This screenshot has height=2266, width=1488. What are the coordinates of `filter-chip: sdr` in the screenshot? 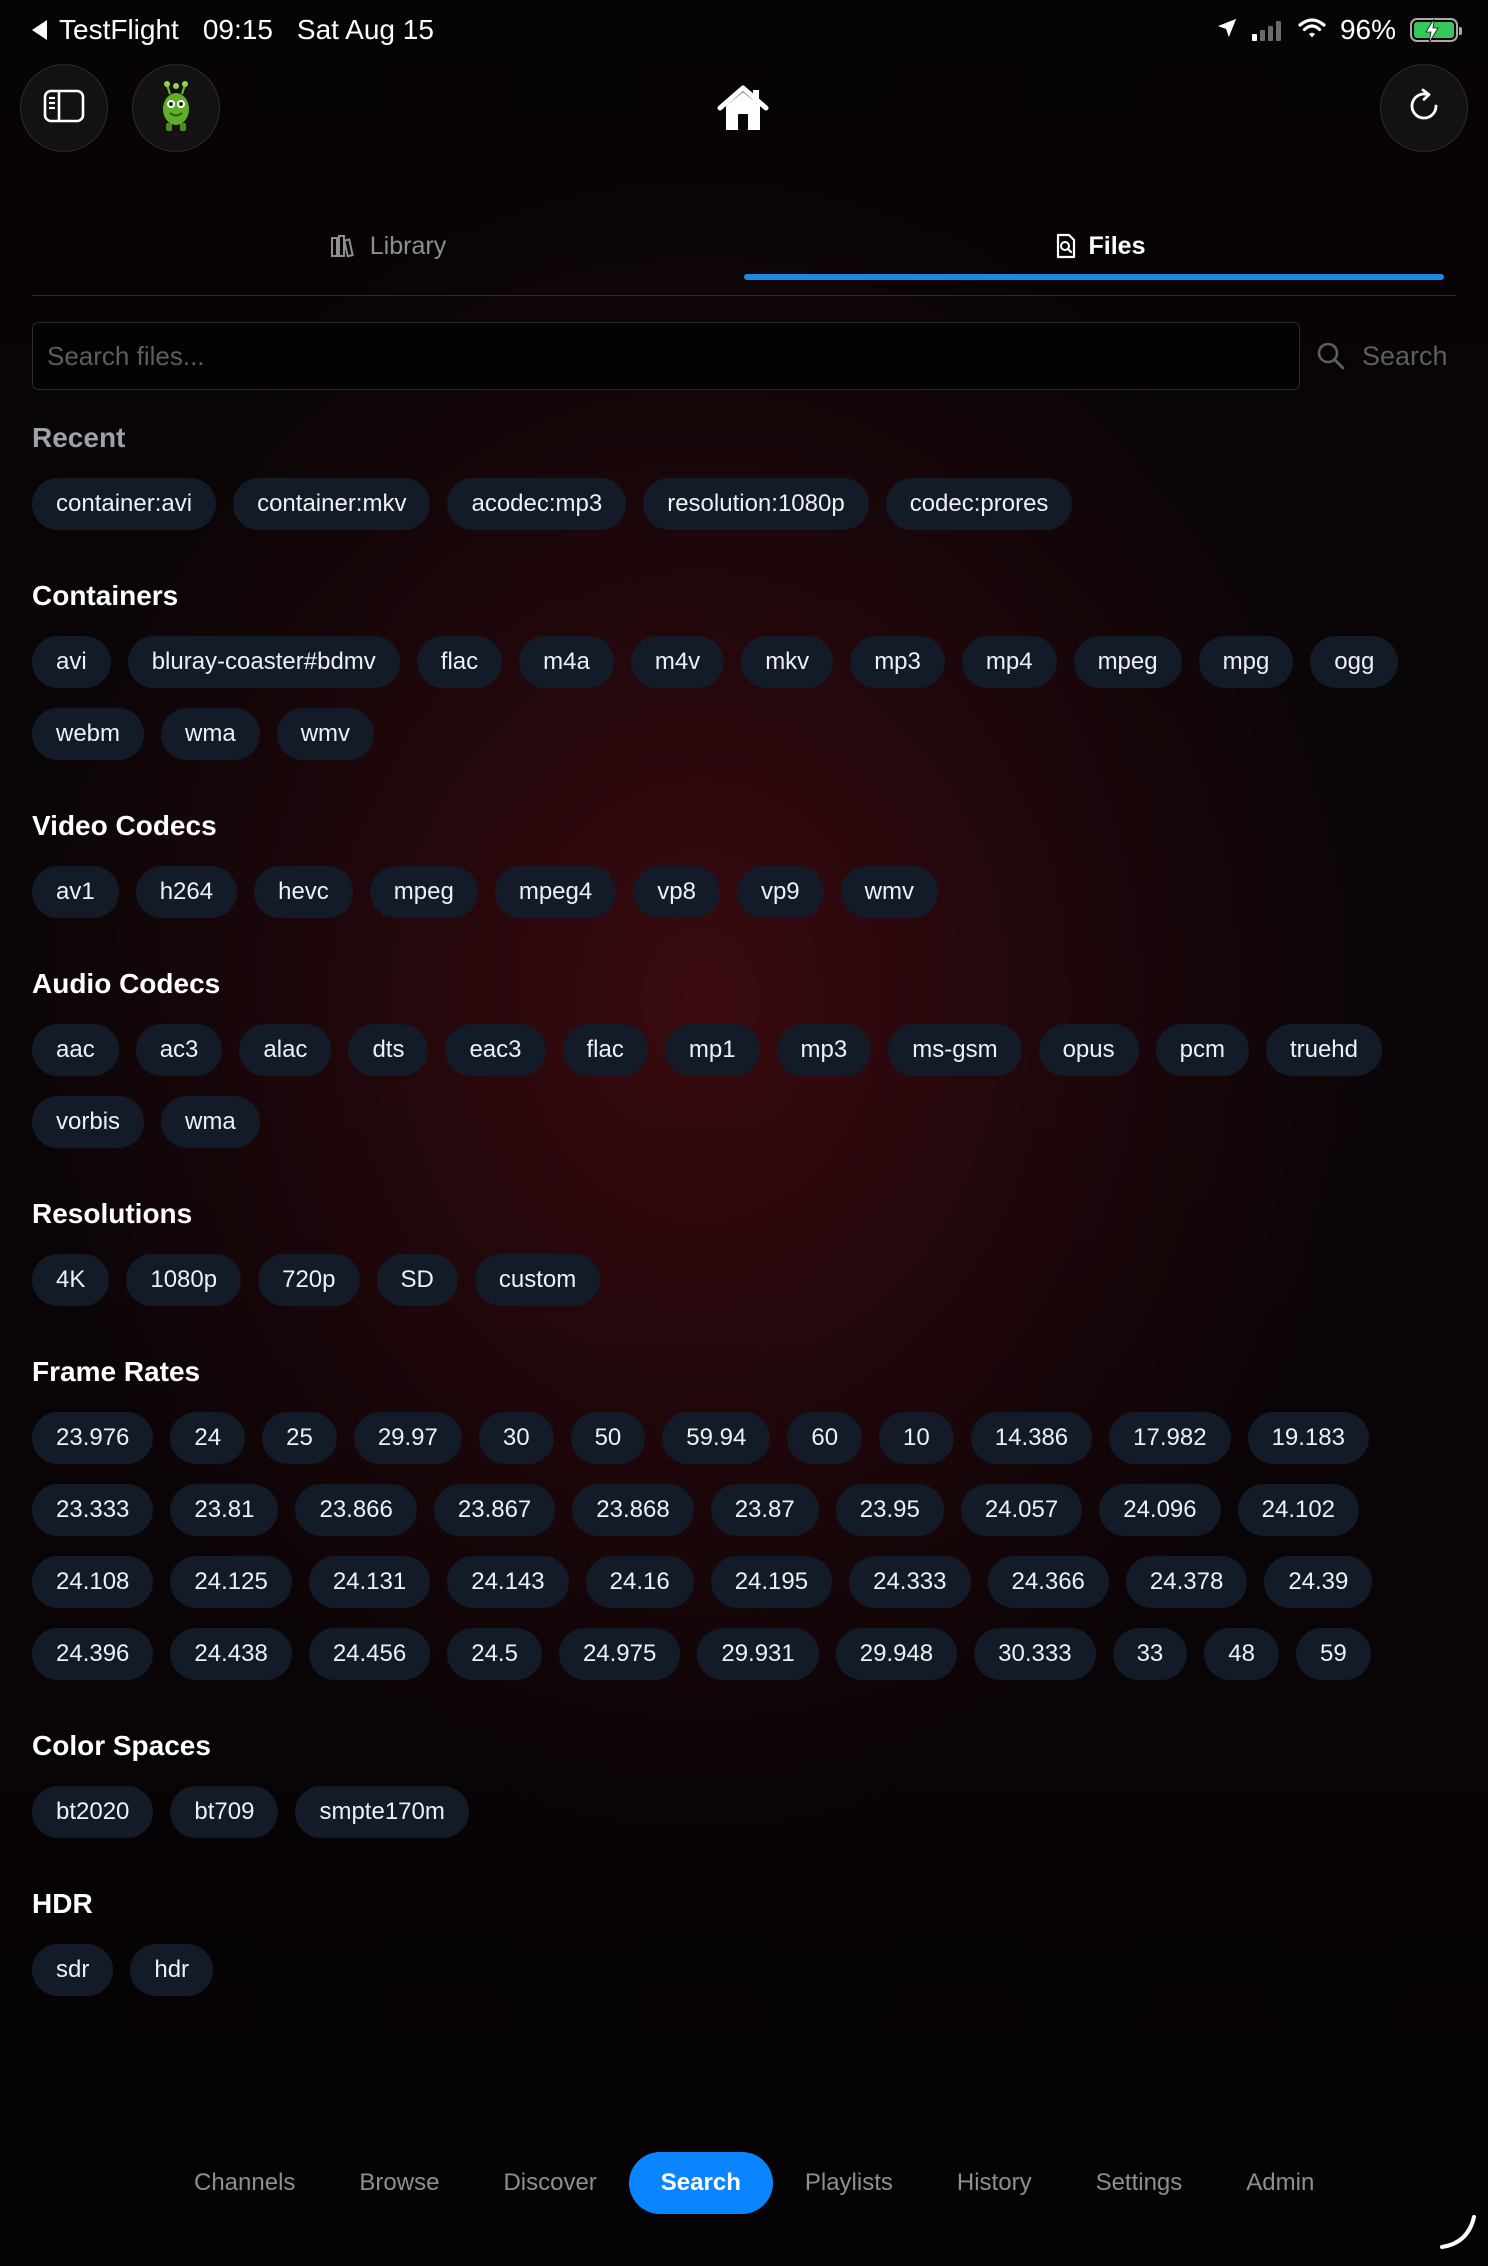 It's located at (73, 1970).